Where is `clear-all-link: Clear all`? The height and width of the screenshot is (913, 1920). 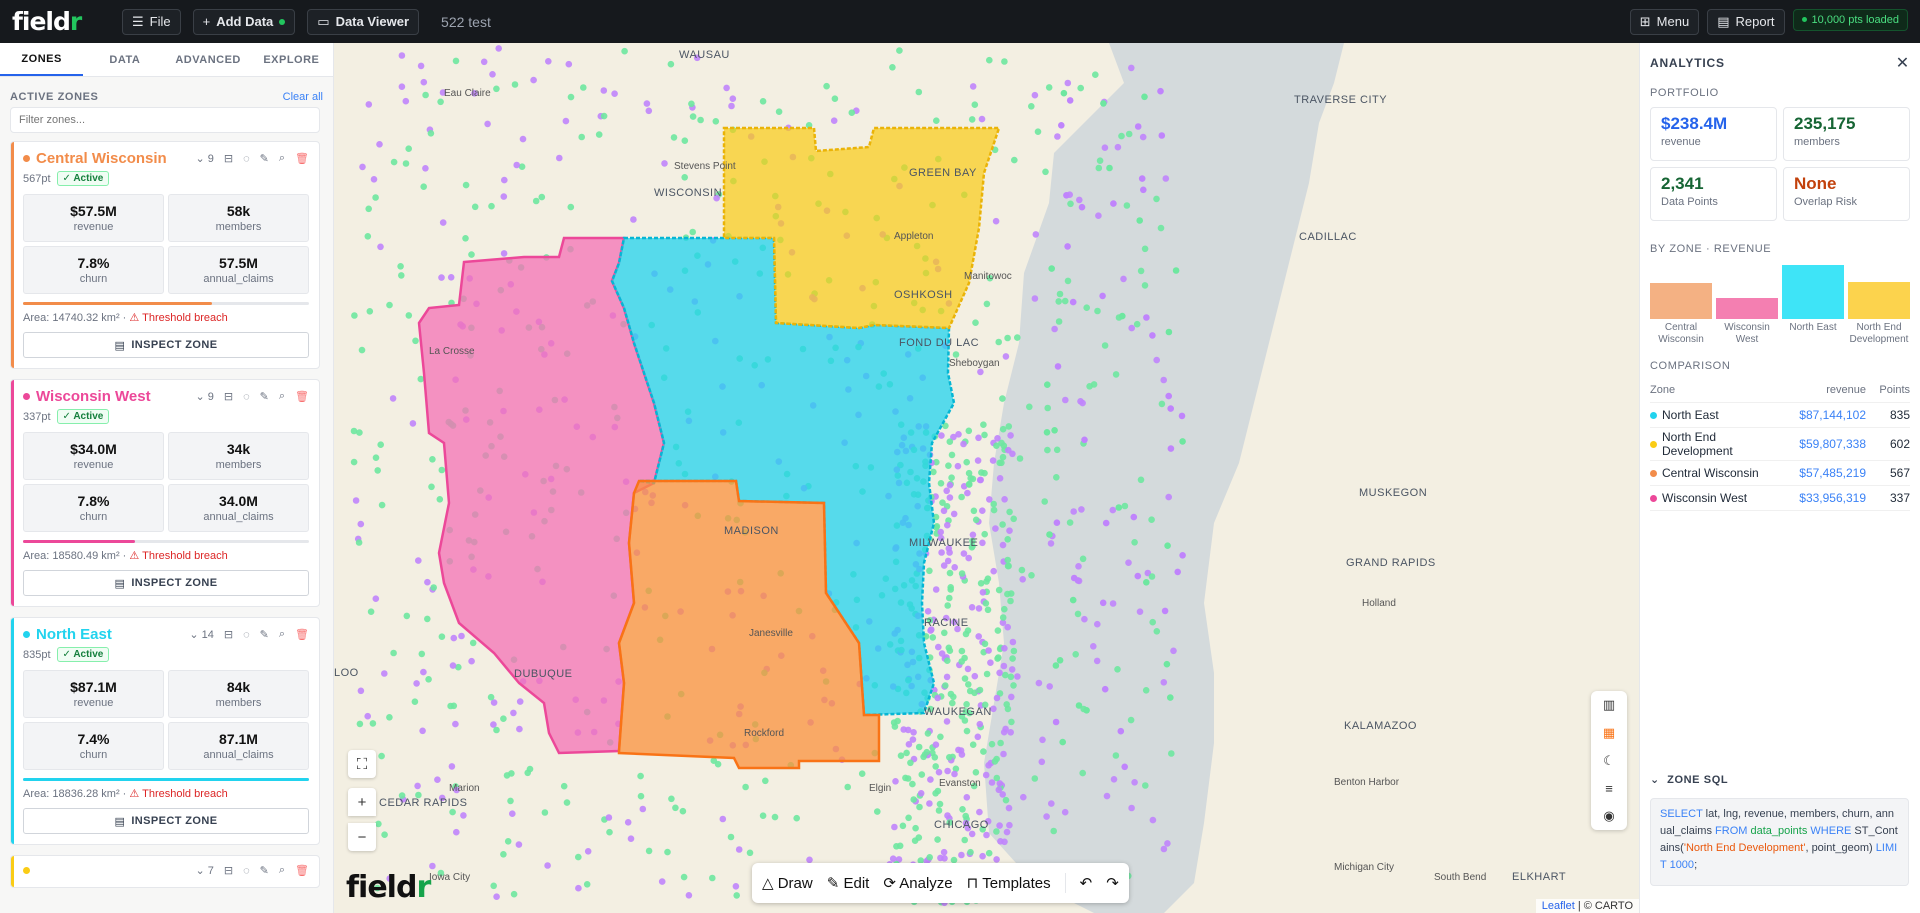
clear-all-link: Clear all is located at coordinates (303, 97).